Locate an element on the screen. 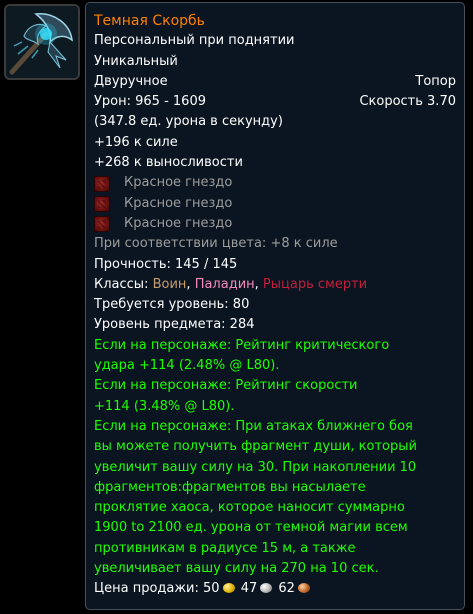  item-damage: Урон: 965 - 1609 is located at coordinates (150, 102).